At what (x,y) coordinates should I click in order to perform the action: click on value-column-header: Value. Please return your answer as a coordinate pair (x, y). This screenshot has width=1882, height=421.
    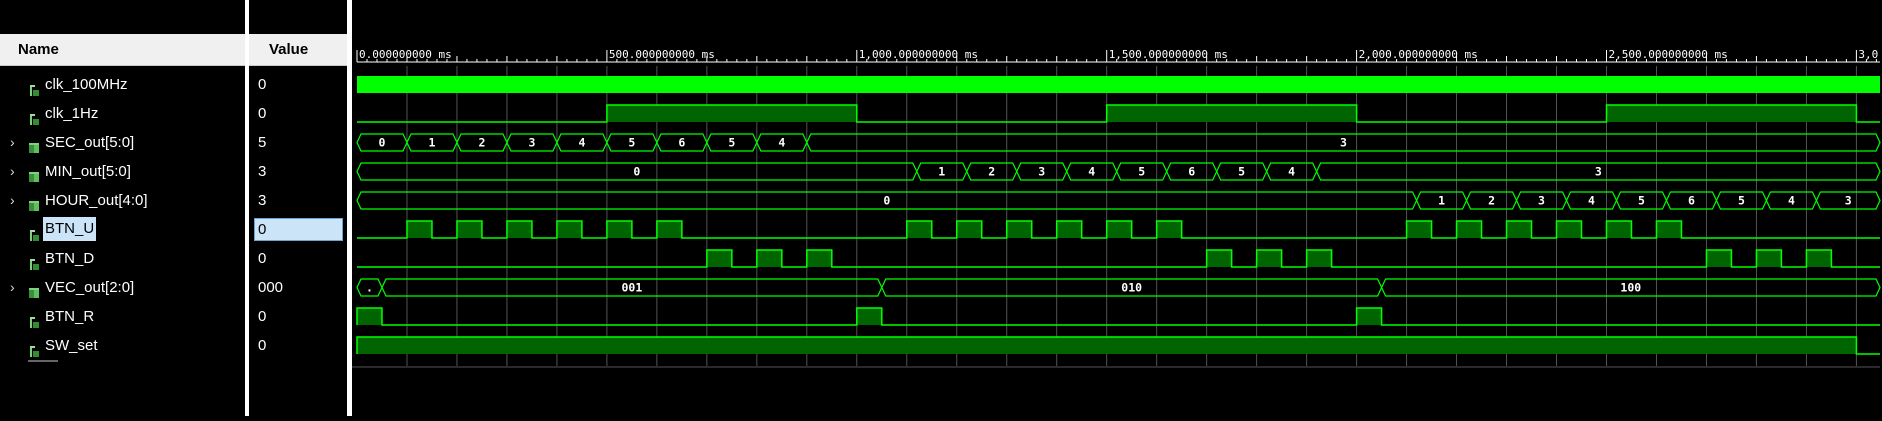
    Looking at the image, I should click on (298, 50).